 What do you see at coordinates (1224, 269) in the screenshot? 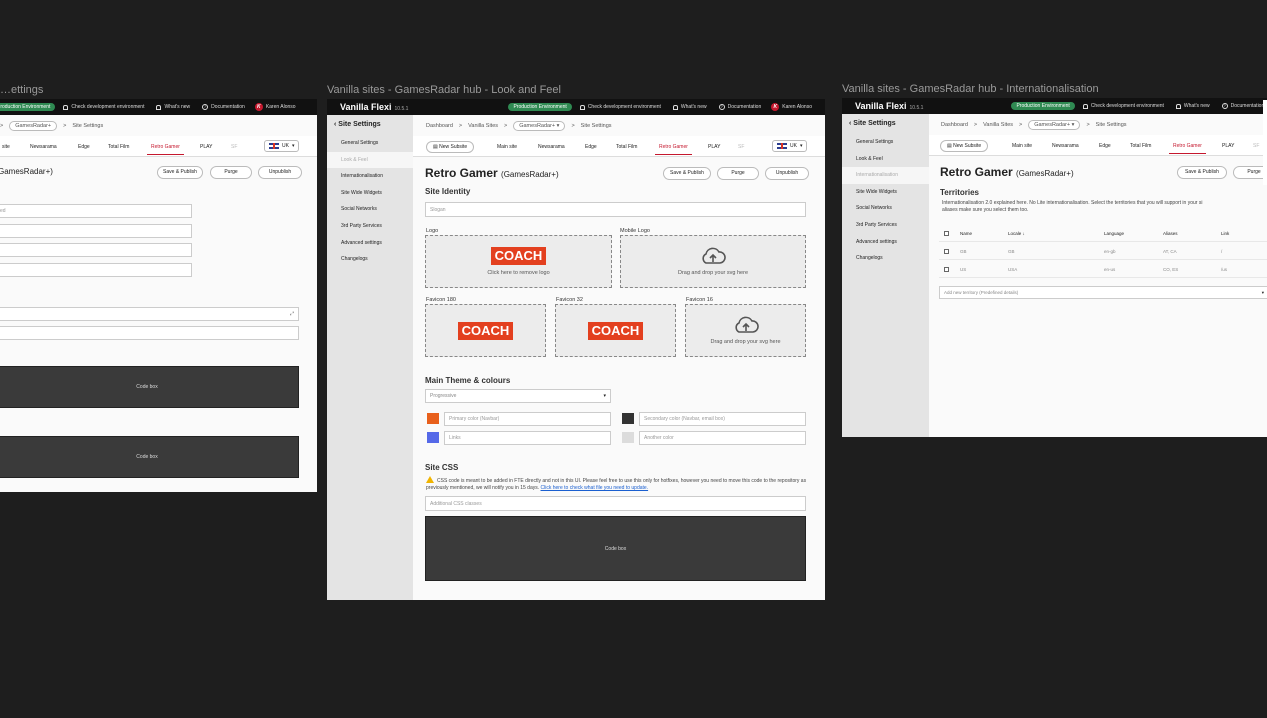
I see `row-link: /us` at bounding box center [1224, 269].